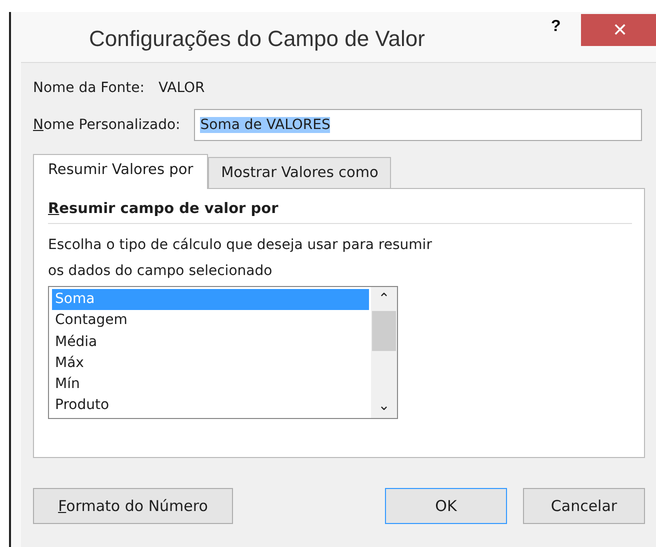  What do you see at coordinates (240, 245) in the screenshot?
I see `description-text: Escolha o tipo de cálculo que deseja usar para resumir` at bounding box center [240, 245].